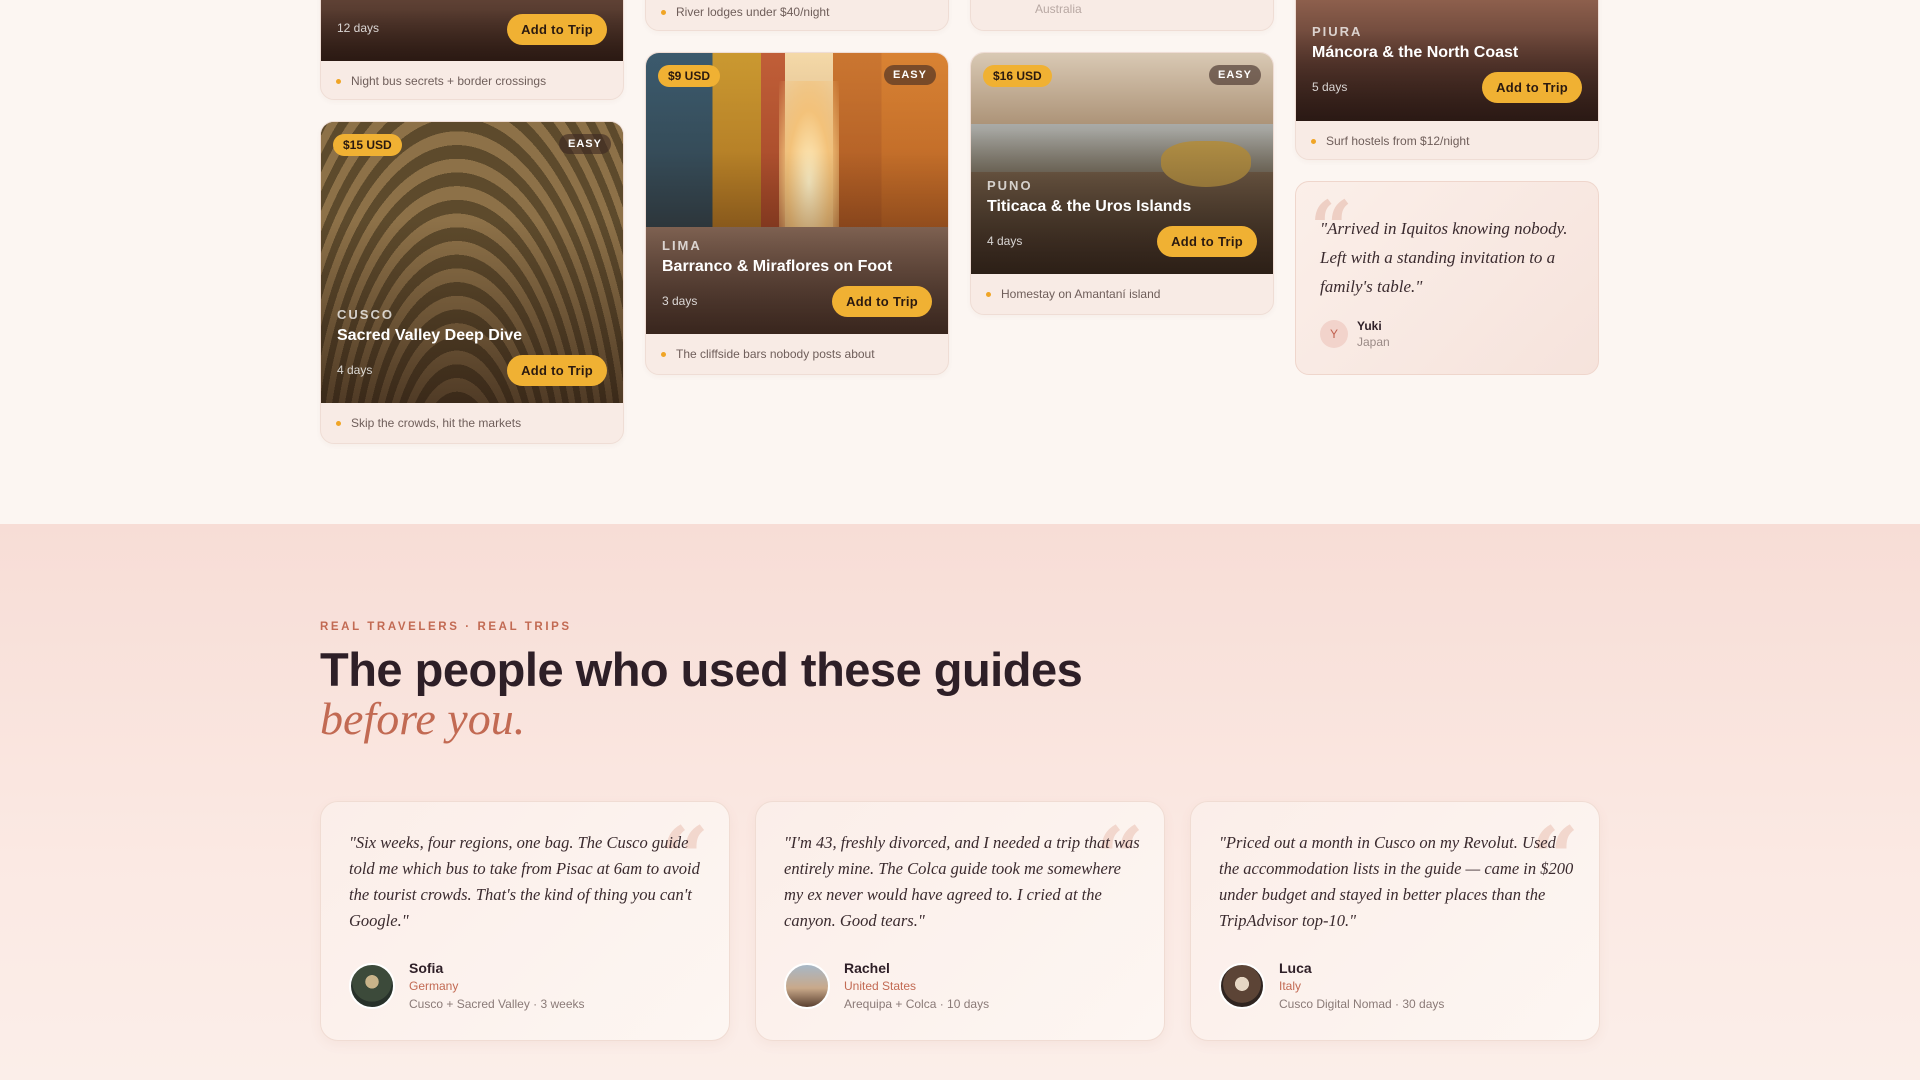 The width and height of the screenshot is (1920, 1080). What do you see at coordinates (1010, 185) in the screenshot?
I see `guide-region: PUNO` at bounding box center [1010, 185].